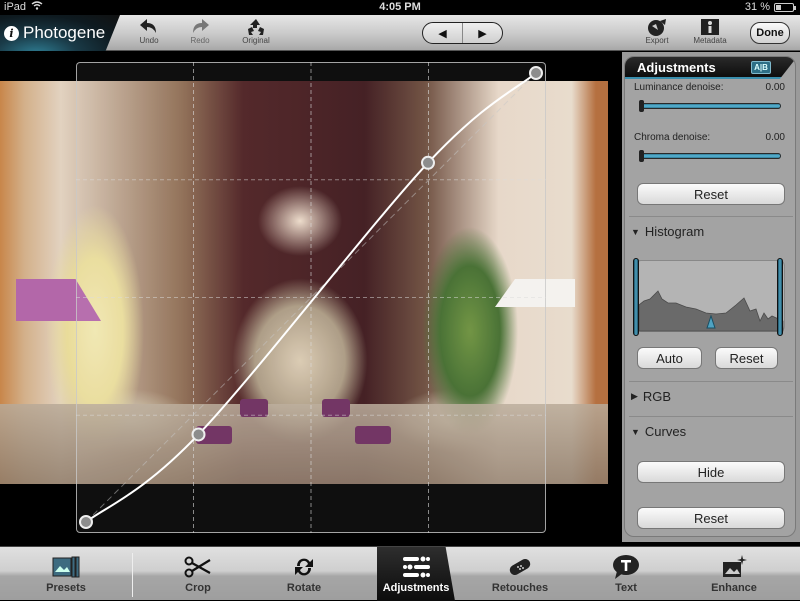  What do you see at coordinates (665, 431) in the screenshot?
I see `curves-label: Curves` at bounding box center [665, 431].